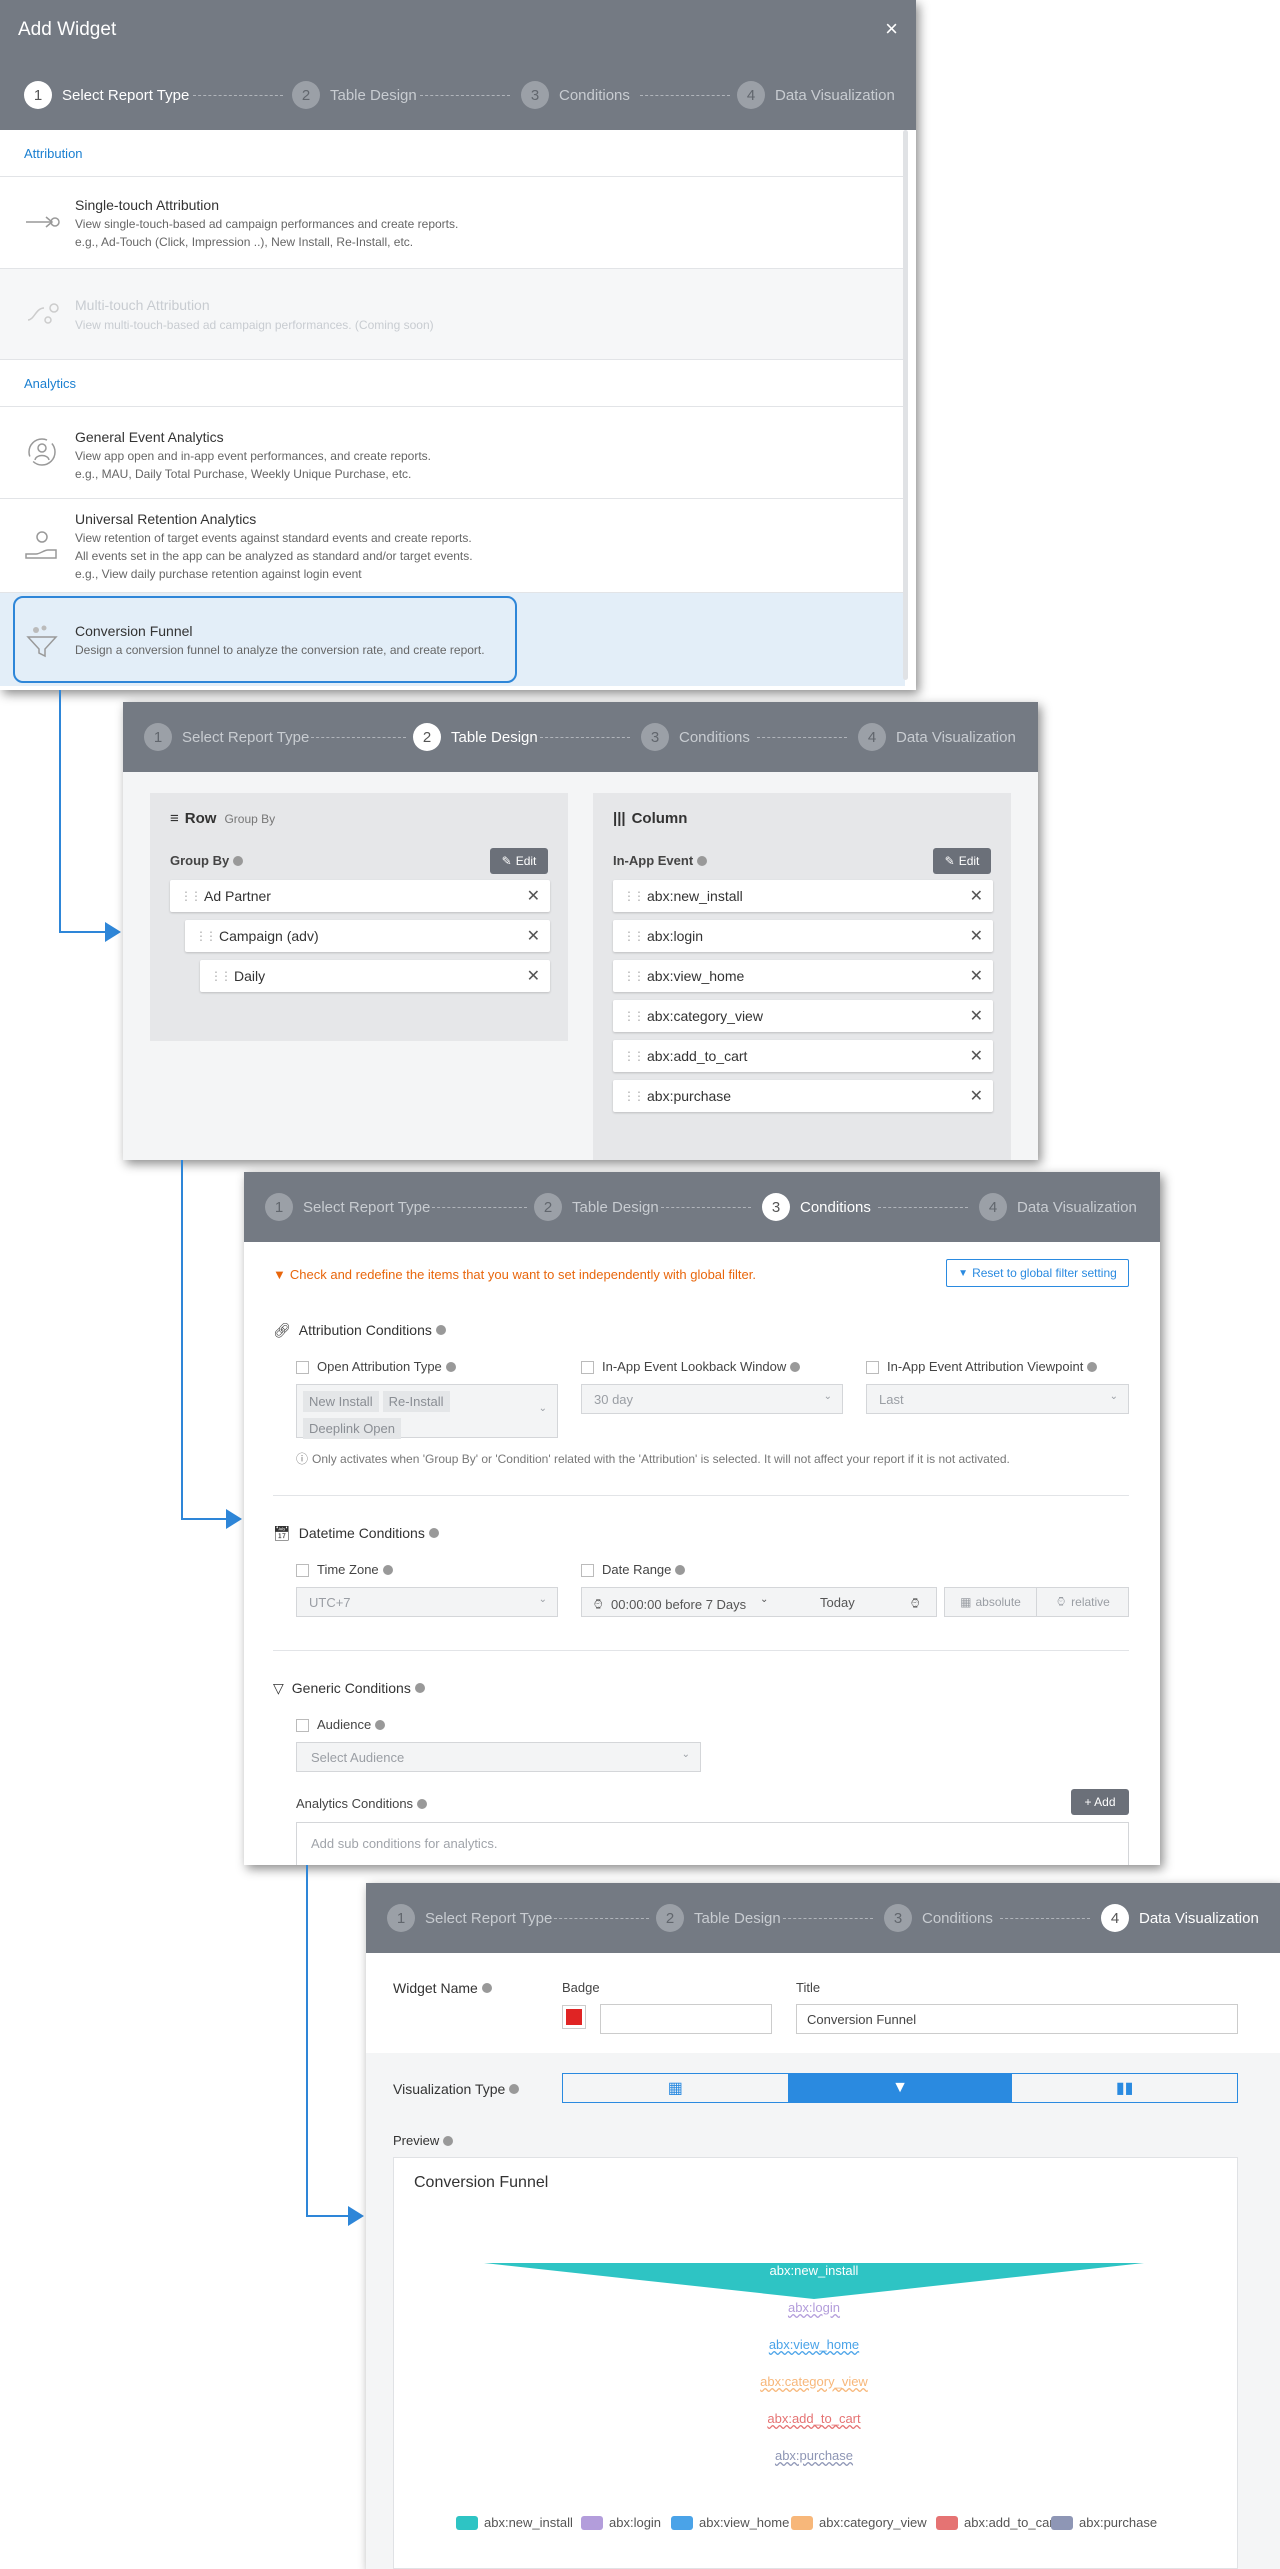 The height and width of the screenshot is (2569, 1280). I want to click on lookback-select: 30 day ⌄, so click(712, 1399).